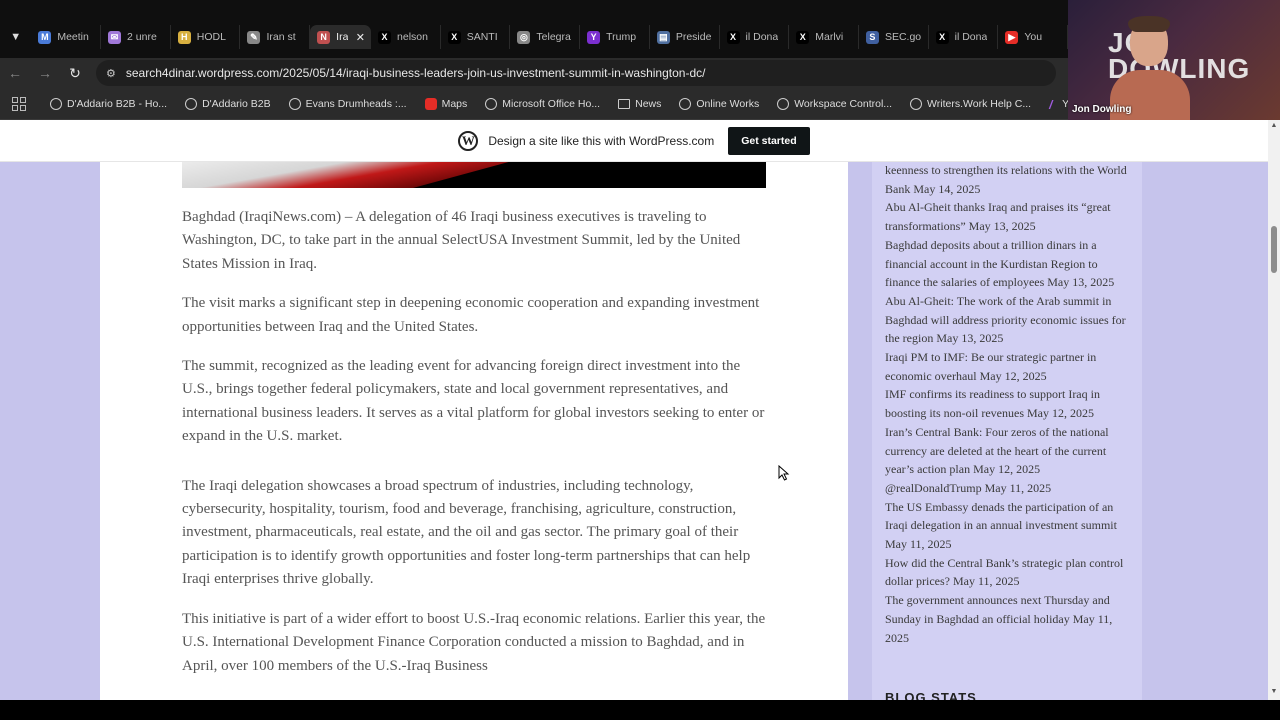 This screenshot has width=1280, height=720. I want to click on recent-post-link: @realDonaldTrump, so click(933, 488).